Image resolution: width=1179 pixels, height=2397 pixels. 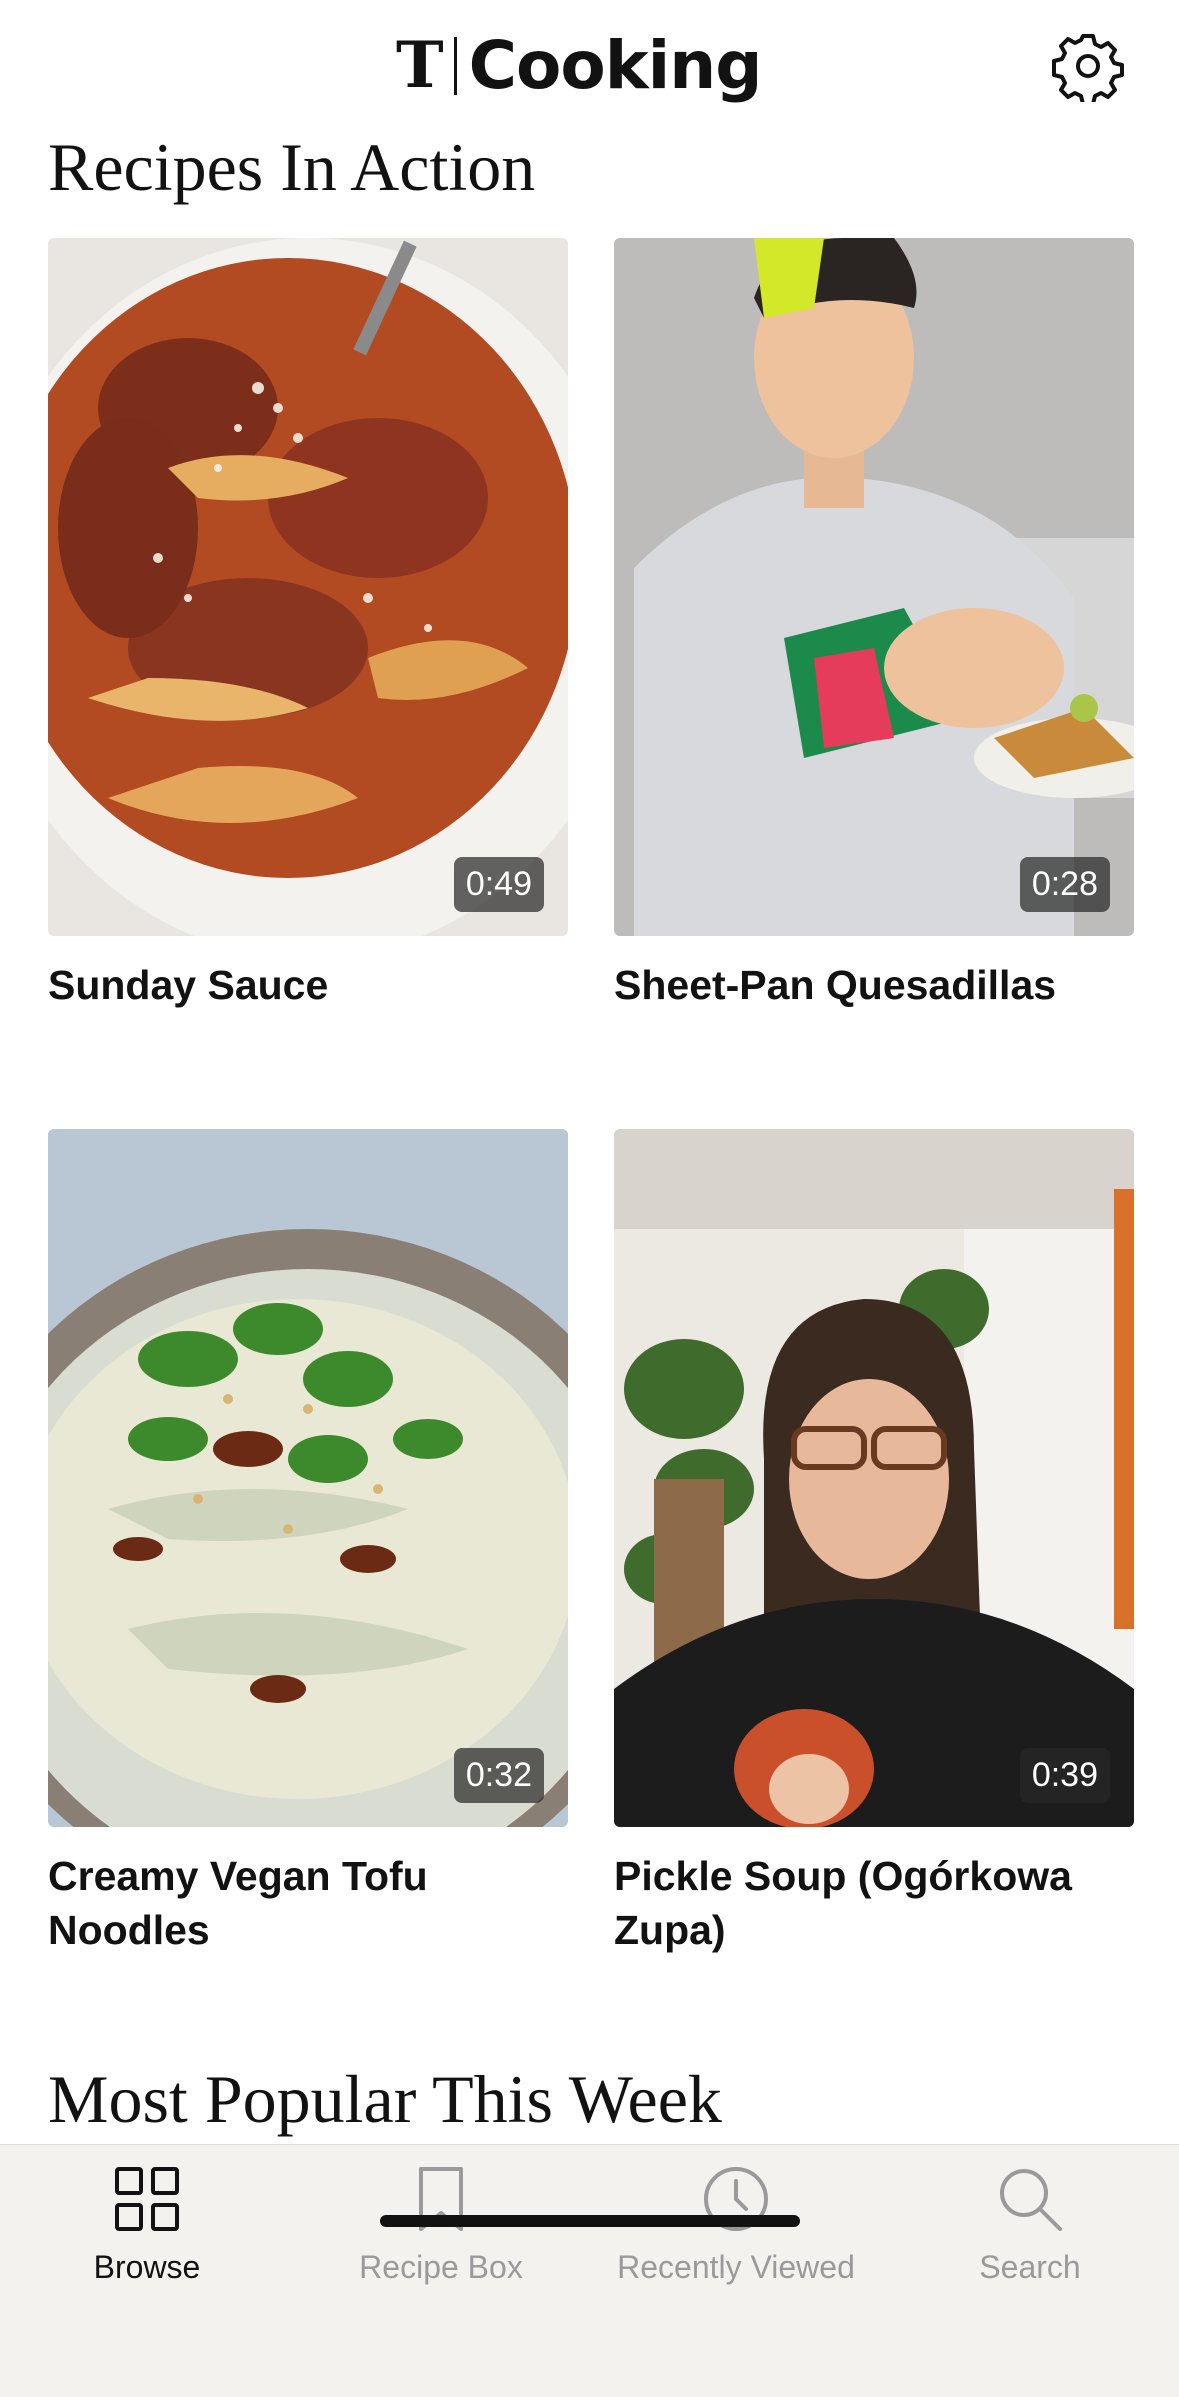 I want to click on tab-label: Search, so click(x=1030, y=2267).